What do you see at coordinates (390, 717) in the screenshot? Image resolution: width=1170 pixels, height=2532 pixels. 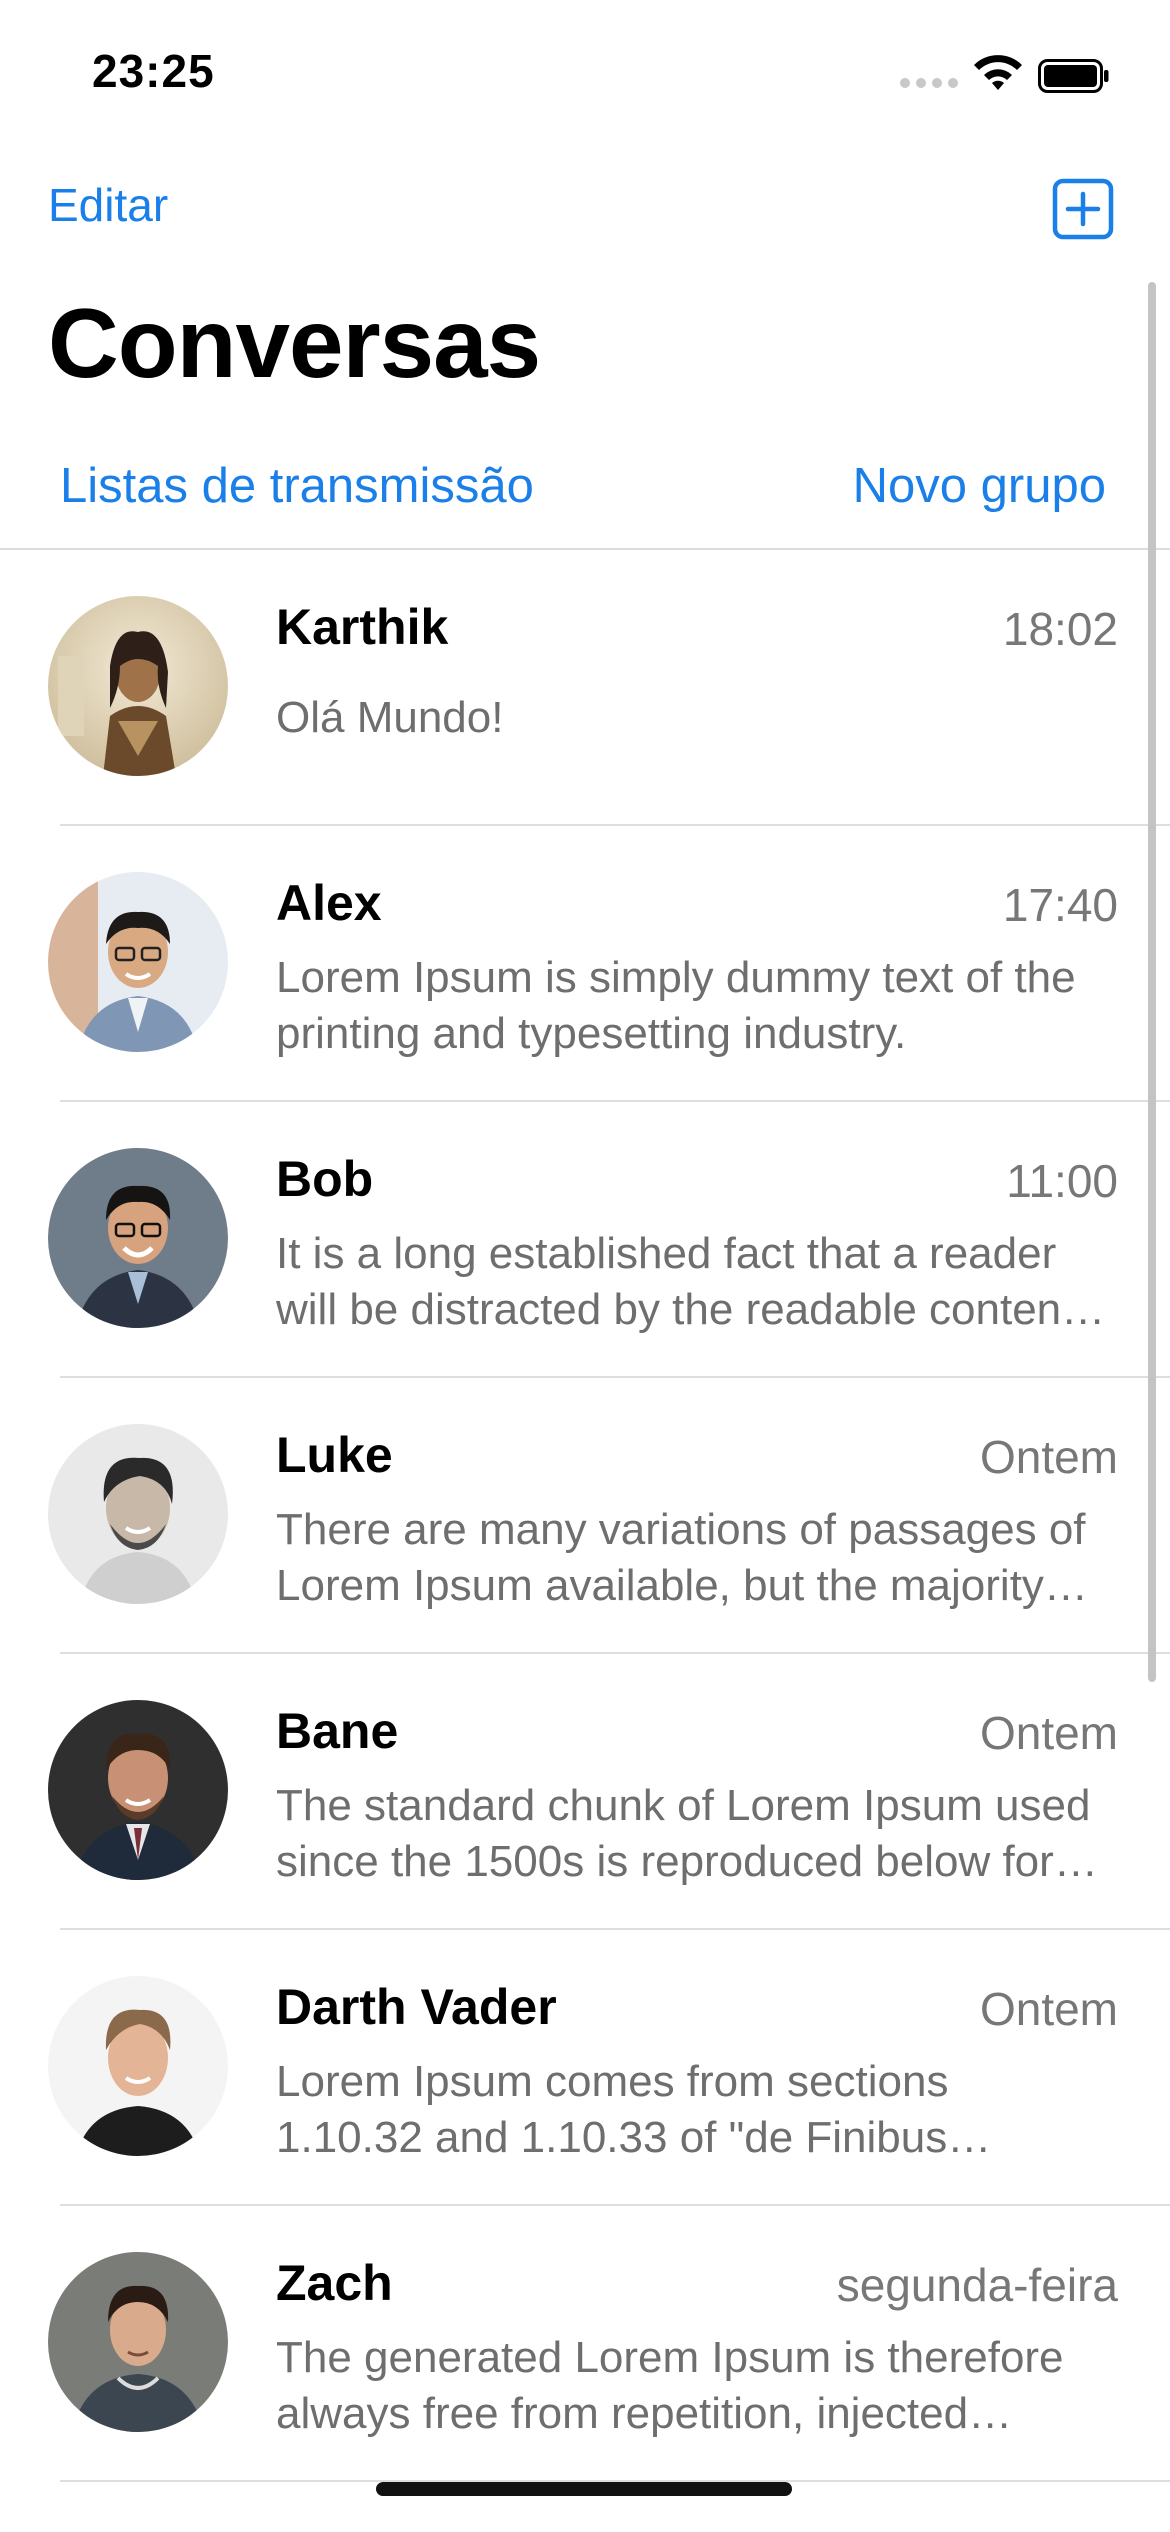 I see `message-preview: Olá Mundo!` at bounding box center [390, 717].